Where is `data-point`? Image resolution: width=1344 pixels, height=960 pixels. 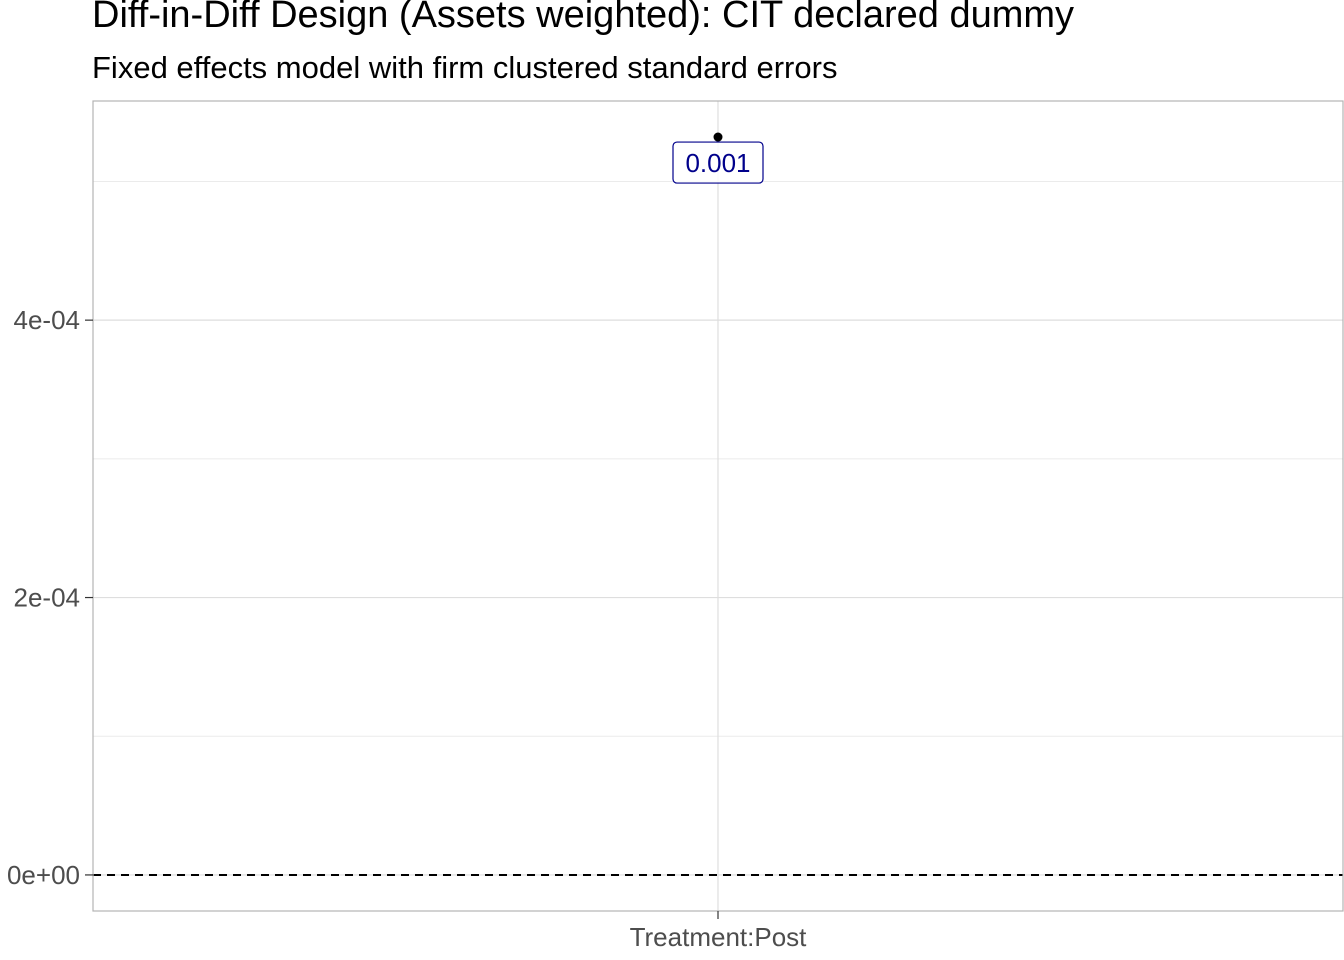
data-point is located at coordinates (718, 137).